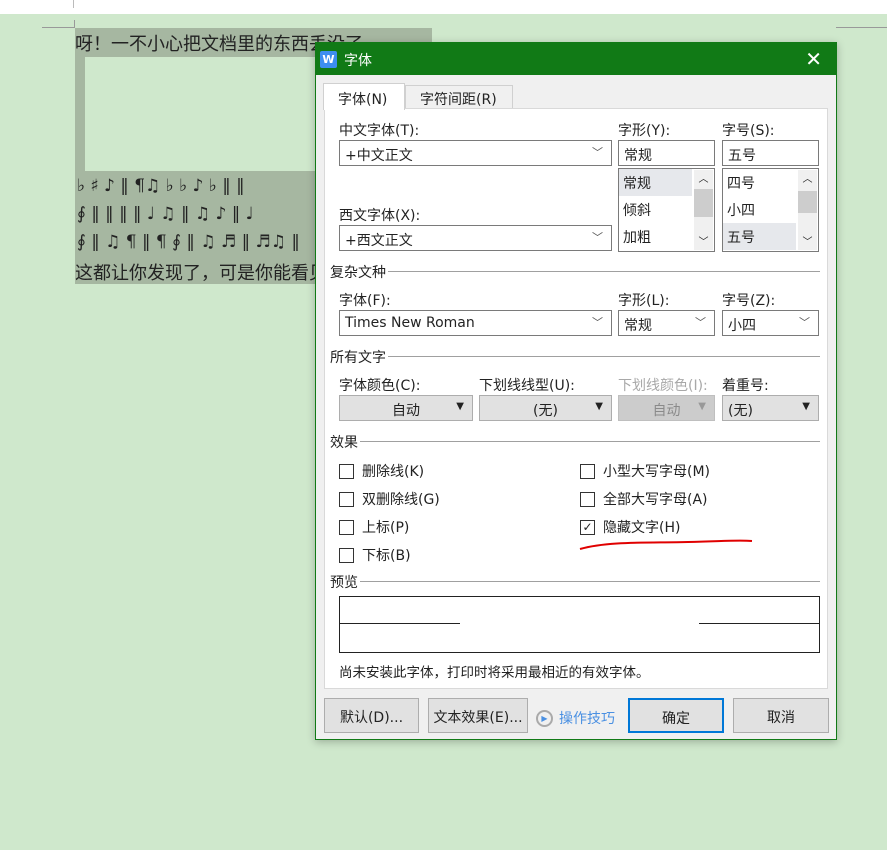 This screenshot has width=887, height=850. I want to click on underline-color-dropdown: 自动 ▼, so click(666, 408).